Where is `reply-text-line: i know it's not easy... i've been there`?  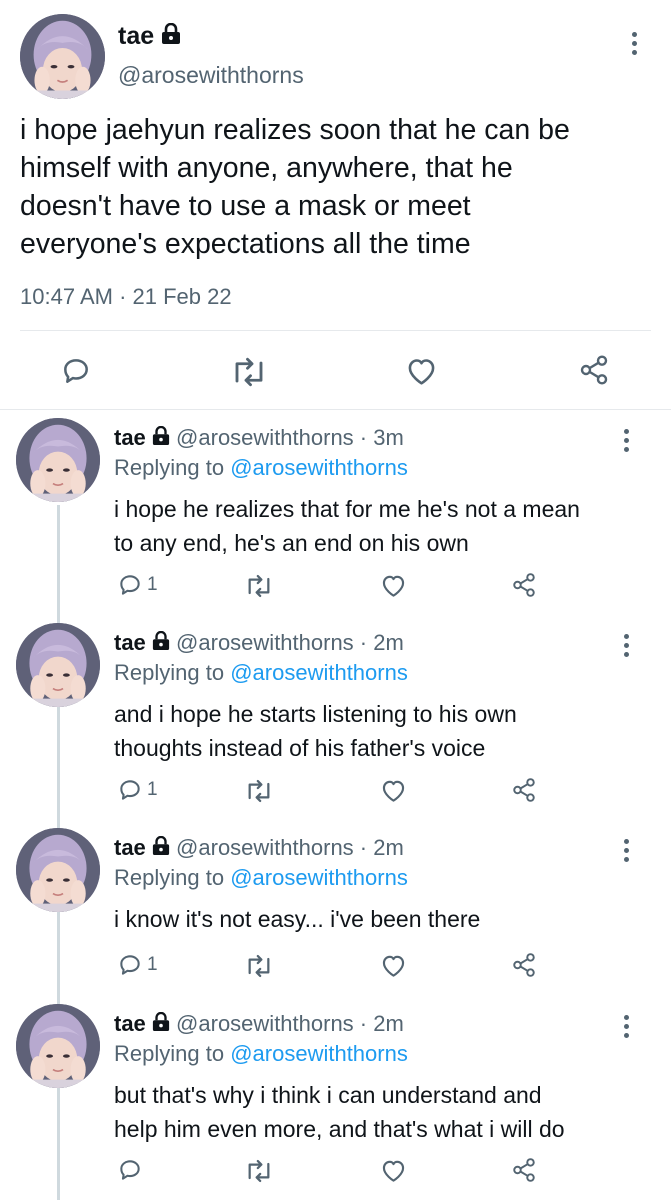
reply-text-line: i know it's not easy... i've been there is located at coordinates (297, 919).